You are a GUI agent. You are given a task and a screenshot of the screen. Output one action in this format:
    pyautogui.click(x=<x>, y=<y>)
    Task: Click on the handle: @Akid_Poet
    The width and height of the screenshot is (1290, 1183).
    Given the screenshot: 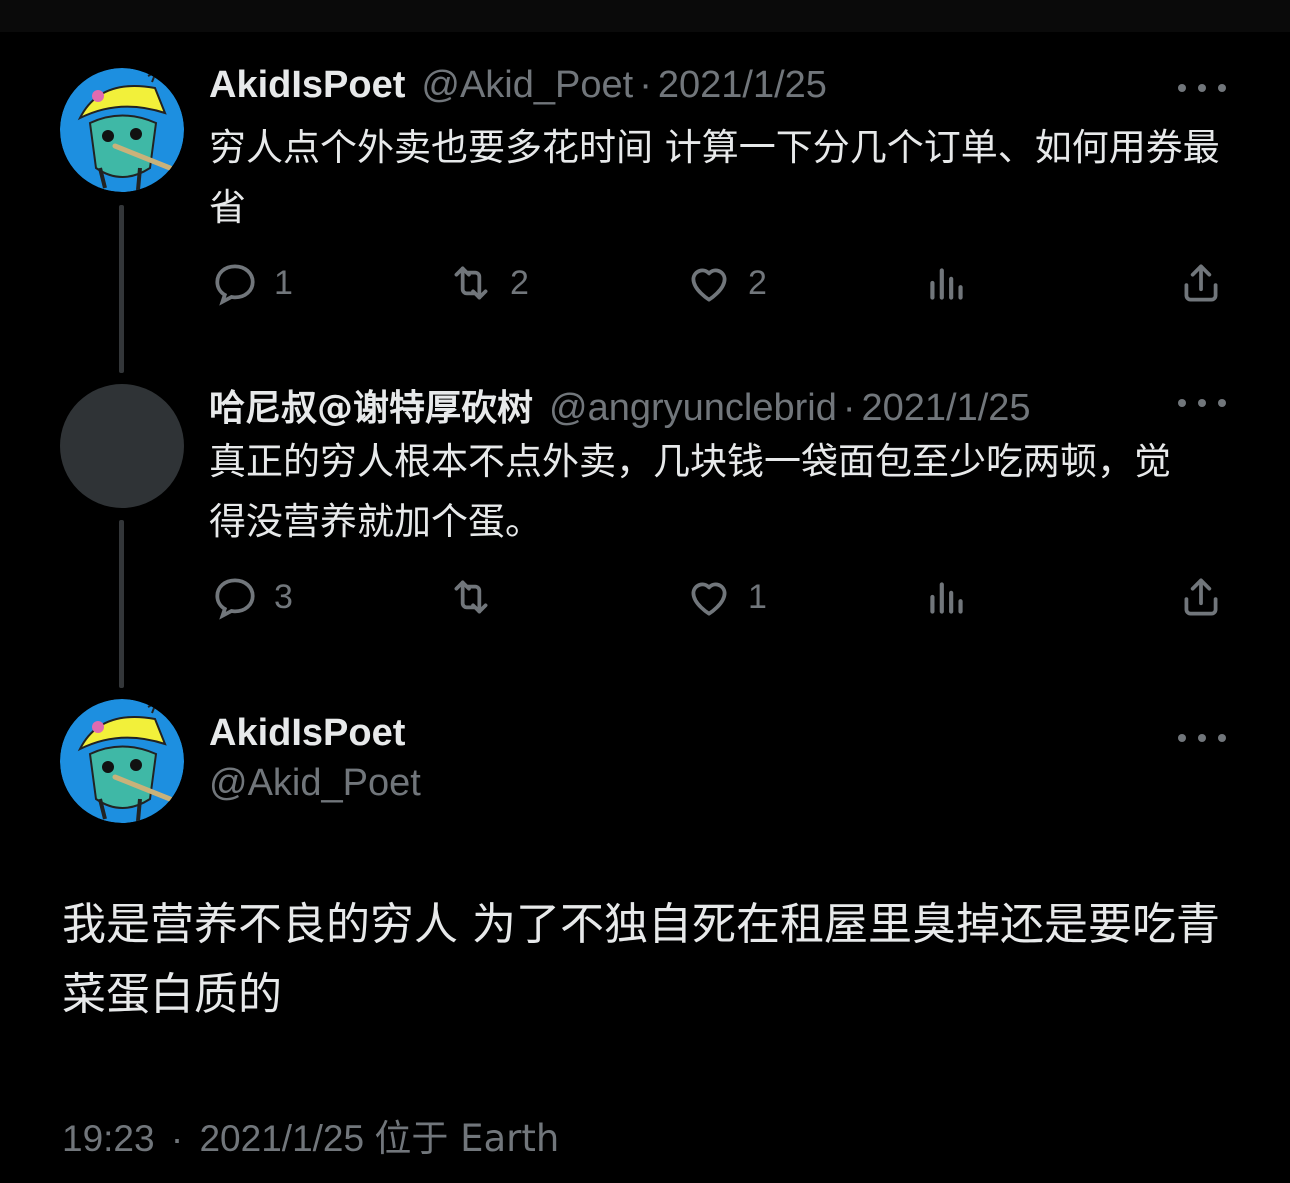 What is the action you would take?
    pyautogui.click(x=315, y=783)
    